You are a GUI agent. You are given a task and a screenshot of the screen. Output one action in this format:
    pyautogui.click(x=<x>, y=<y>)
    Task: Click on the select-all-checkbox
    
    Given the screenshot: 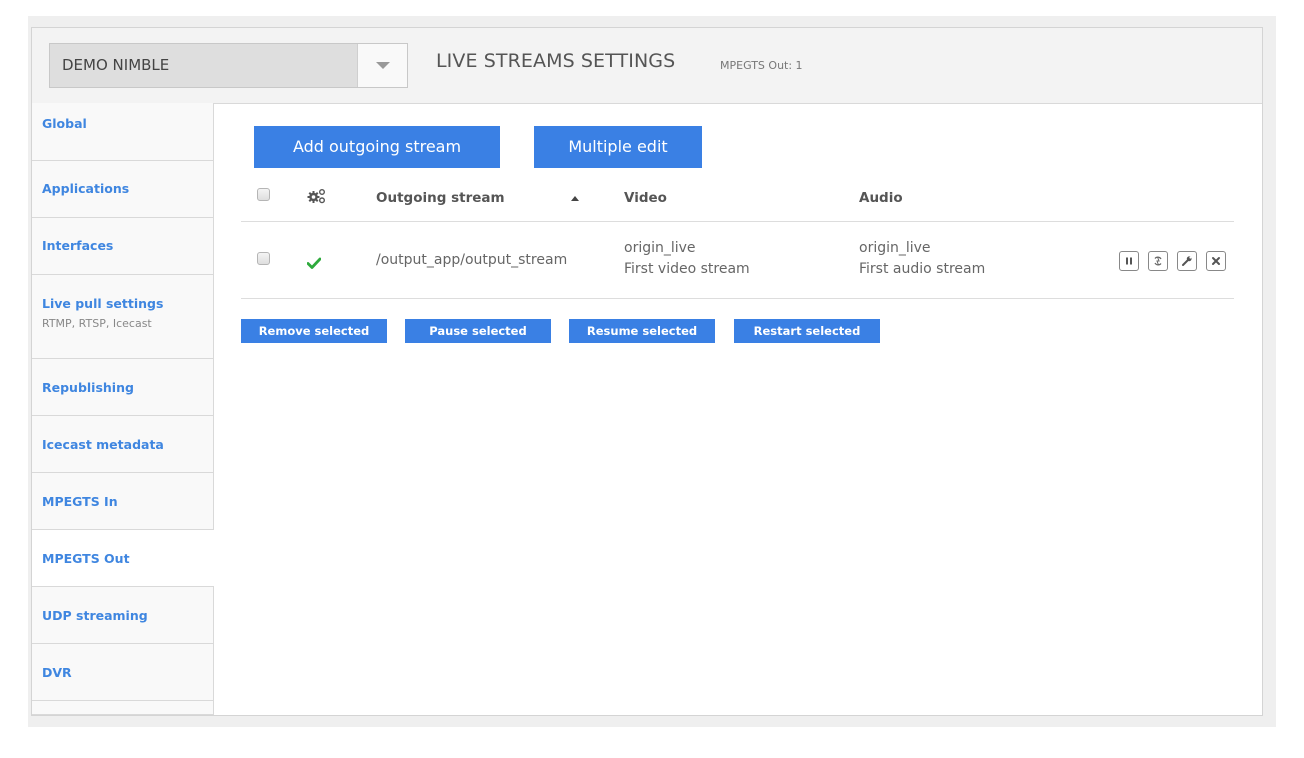 What is the action you would take?
    pyautogui.click(x=263, y=194)
    